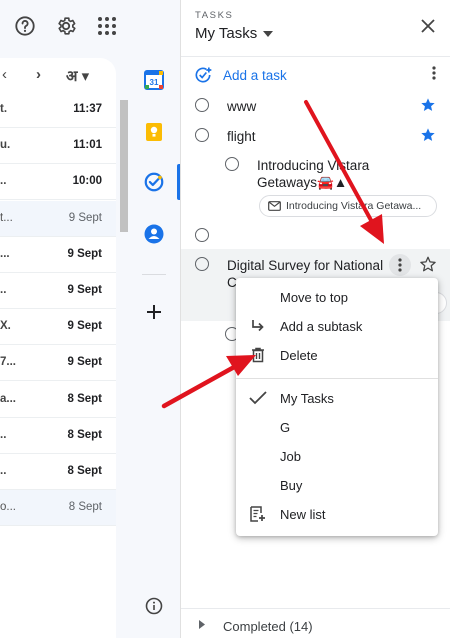 Image resolution: width=450 pixels, height=638 pixels. I want to click on completed-section: Completed (14), so click(315, 623).